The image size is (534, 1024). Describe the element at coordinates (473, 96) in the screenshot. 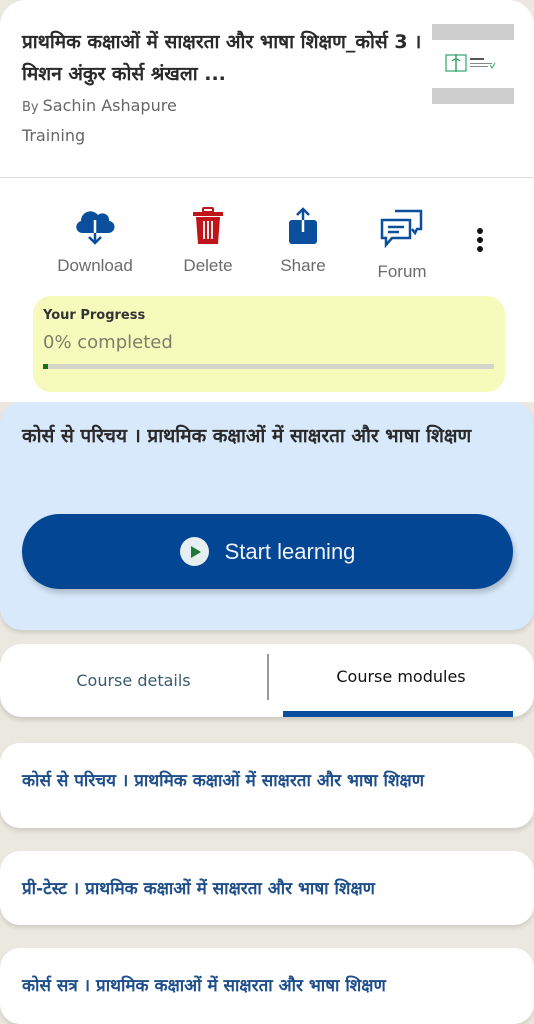

I see `thumbnail-bar-bottom` at that location.